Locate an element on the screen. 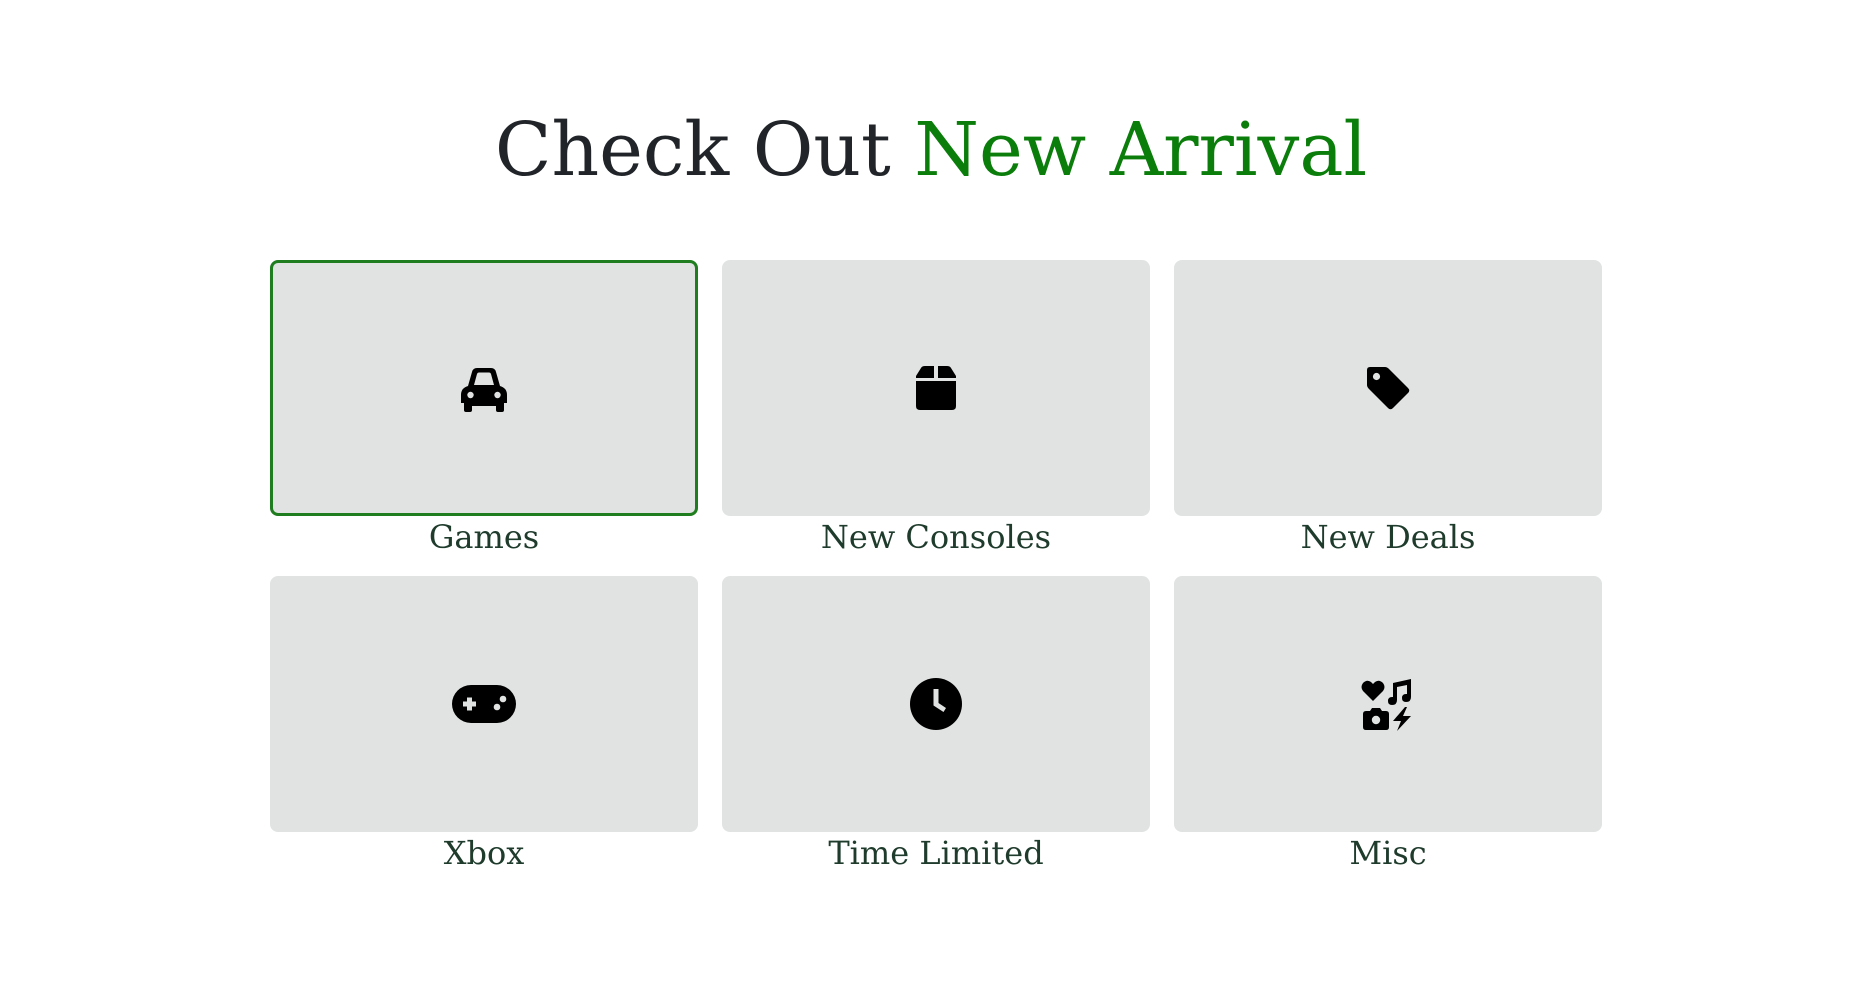 The width and height of the screenshot is (1862, 994). car-icon is located at coordinates (484, 388).